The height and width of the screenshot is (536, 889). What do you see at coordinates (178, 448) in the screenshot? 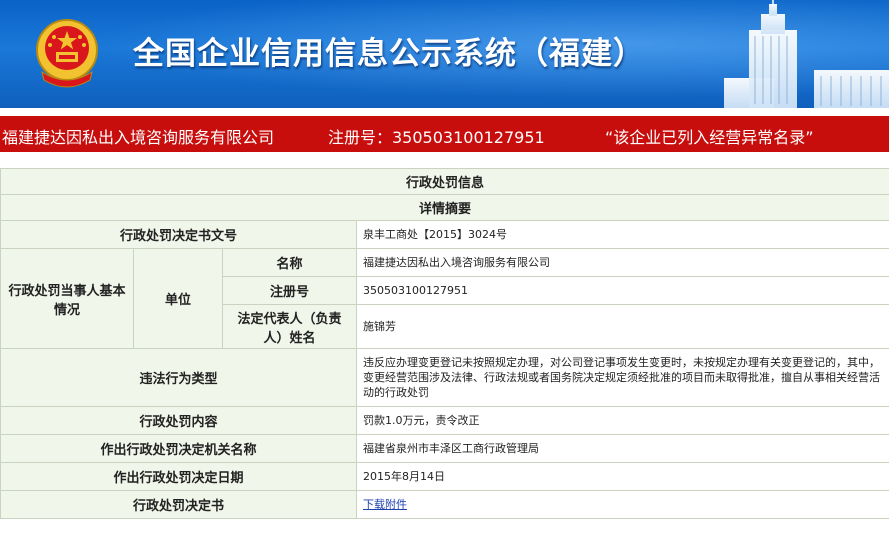
I see `authority-label: 作出行政处罚决定机关名称` at bounding box center [178, 448].